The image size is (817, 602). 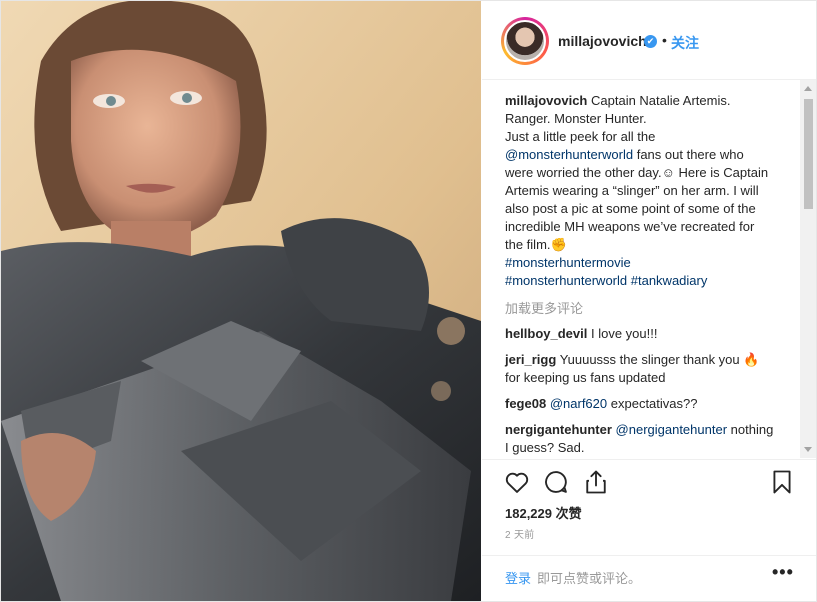 I want to click on more-options-icon: •••, so click(x=783, y=572).